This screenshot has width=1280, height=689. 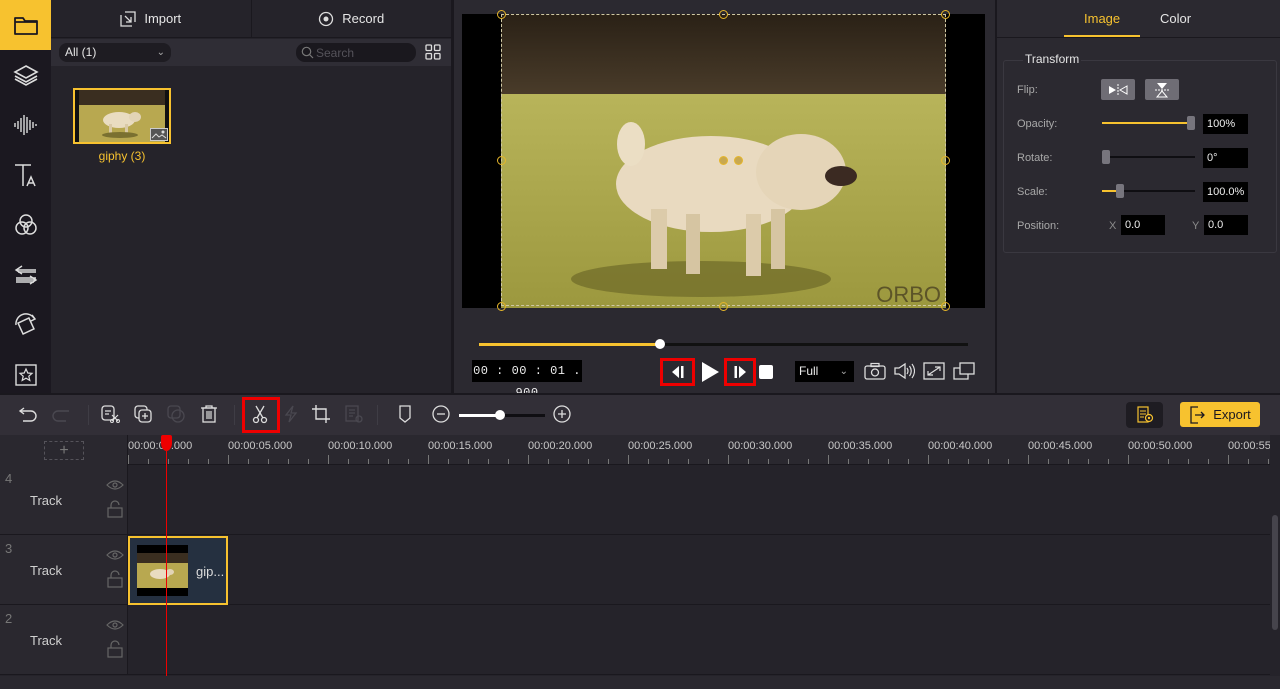 What do you see at coordinates (1144, 415) in the screenshot?
I see `export-settings-button` at bounding box center [1144, 415].